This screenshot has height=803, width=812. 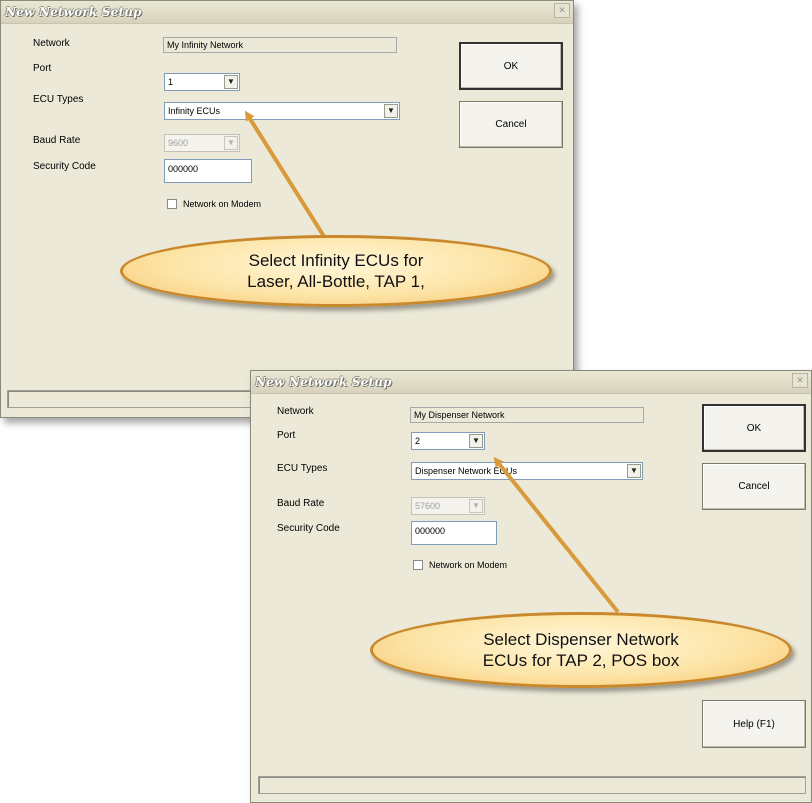 I want to click on callout-infinity-line2: Laser, All-Bottle, TAP 1,, so click(x=336, y=281).